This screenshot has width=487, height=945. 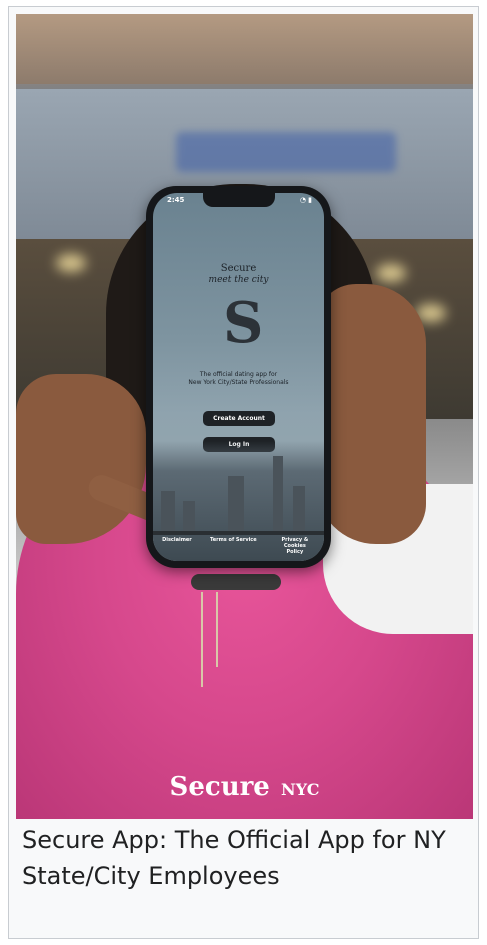 What do you see at coordinates (243, 323) in the screenshot?
I see `app-logo-icon: S` at bounding box center [243, 323].